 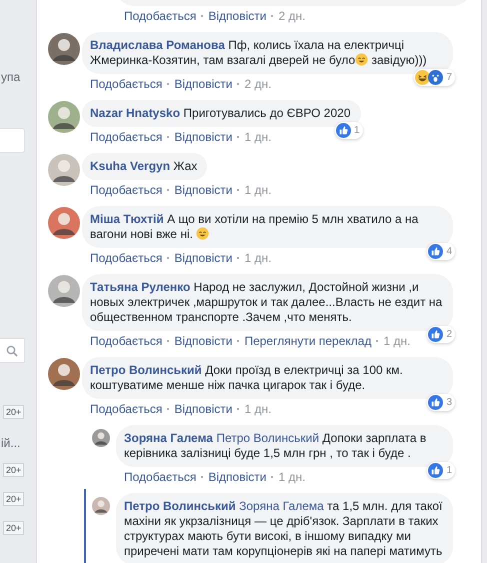 What do you see at coordinates (10, 77) in the screenshot?
I see `sidebar-label: упа` at bounding box center [10, 77].